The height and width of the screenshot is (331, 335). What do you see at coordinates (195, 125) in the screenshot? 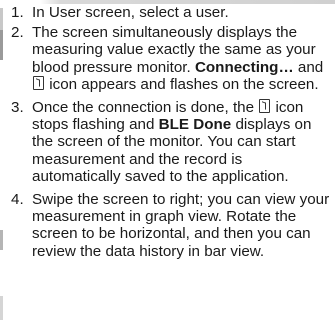
I see `ble-done-status-text: BLE Done` at bounding box center [195, 125].